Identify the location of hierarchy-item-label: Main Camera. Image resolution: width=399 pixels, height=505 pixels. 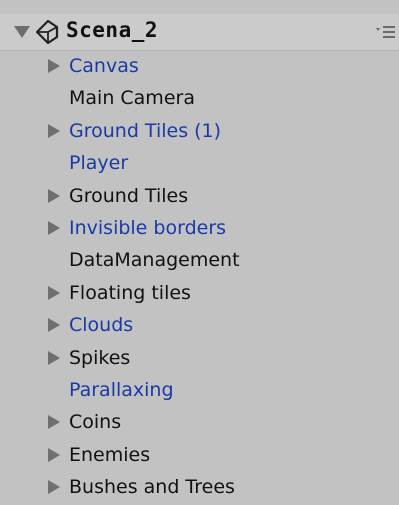
(132, 98).